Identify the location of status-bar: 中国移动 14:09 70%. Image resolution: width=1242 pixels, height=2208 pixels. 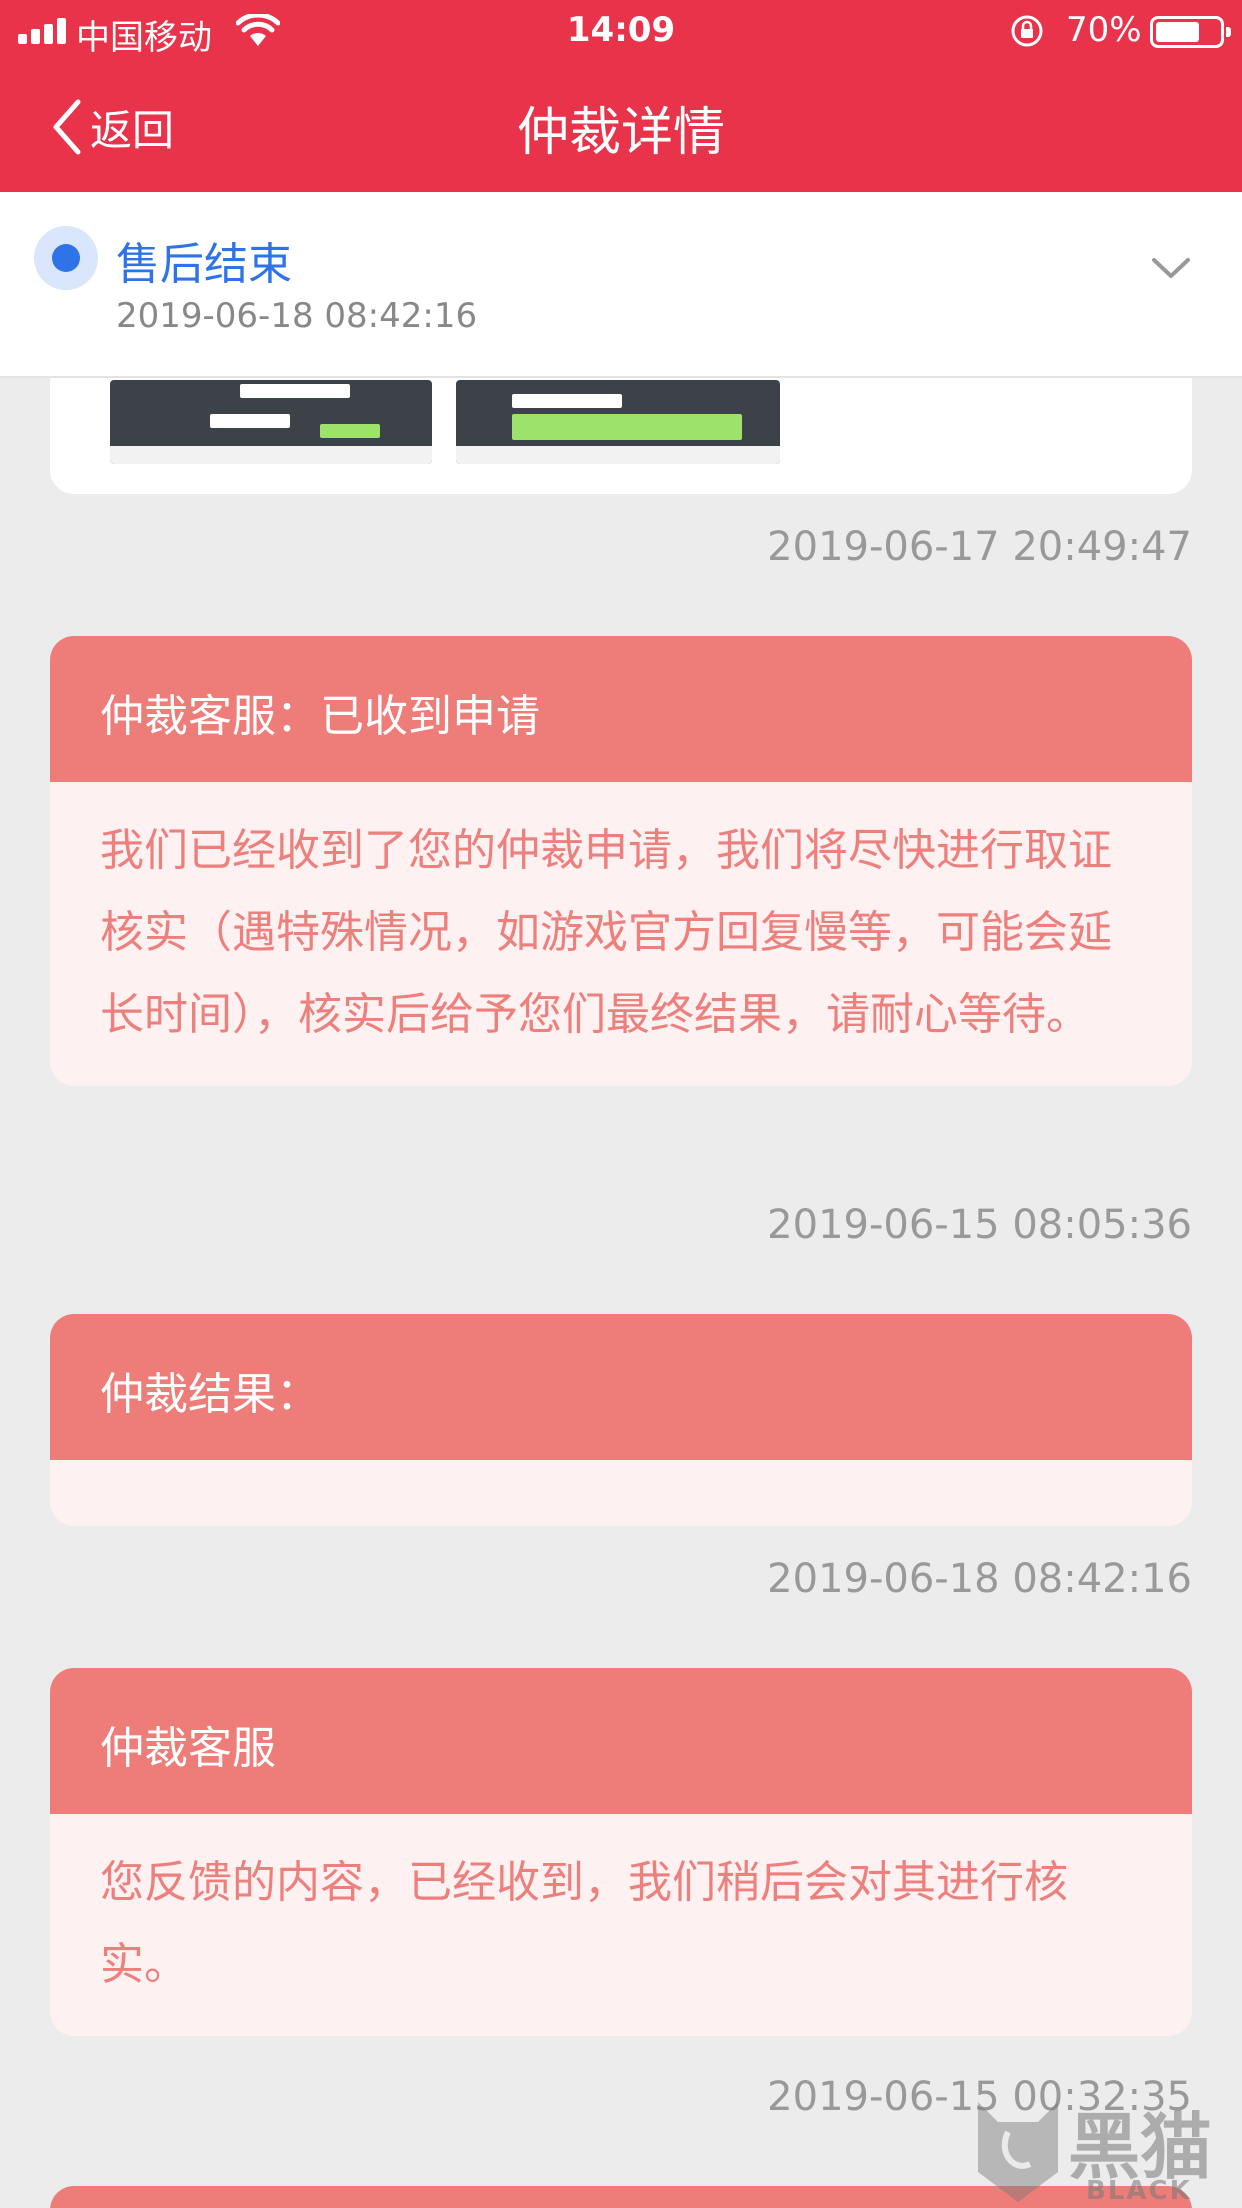
(621, 31).